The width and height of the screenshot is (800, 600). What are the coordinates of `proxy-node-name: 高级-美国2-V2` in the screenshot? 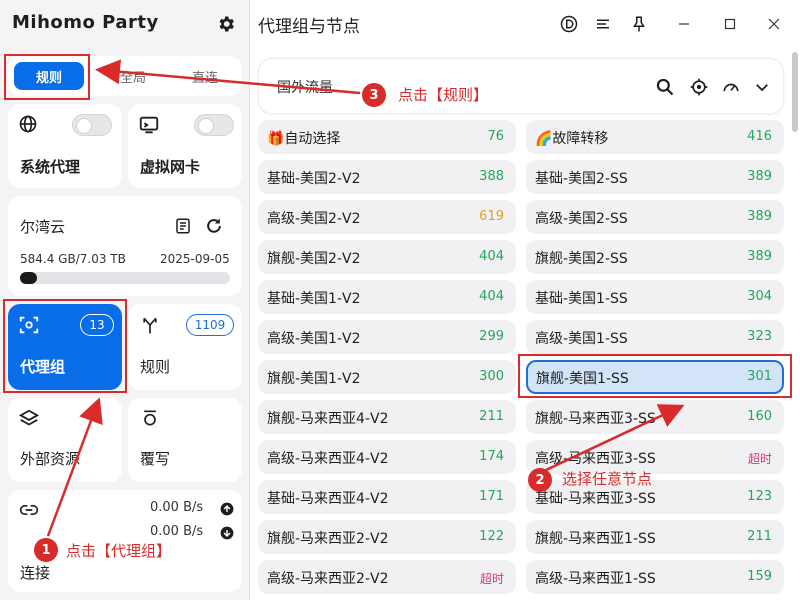 It's located at (314, 219).